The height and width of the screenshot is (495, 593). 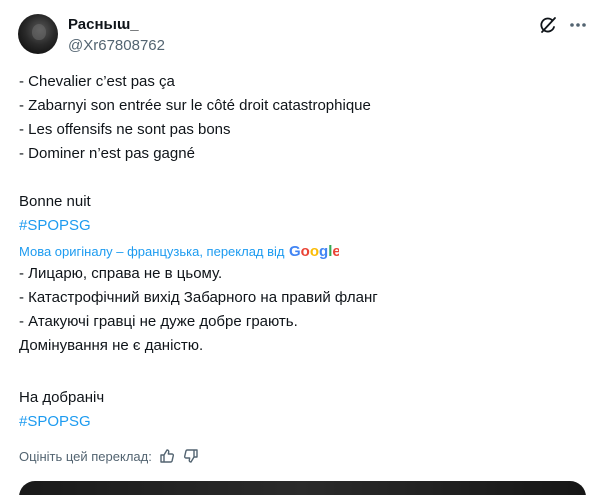 I want to click on author-handle: @Xr67808762, so click(x=116, y=45).